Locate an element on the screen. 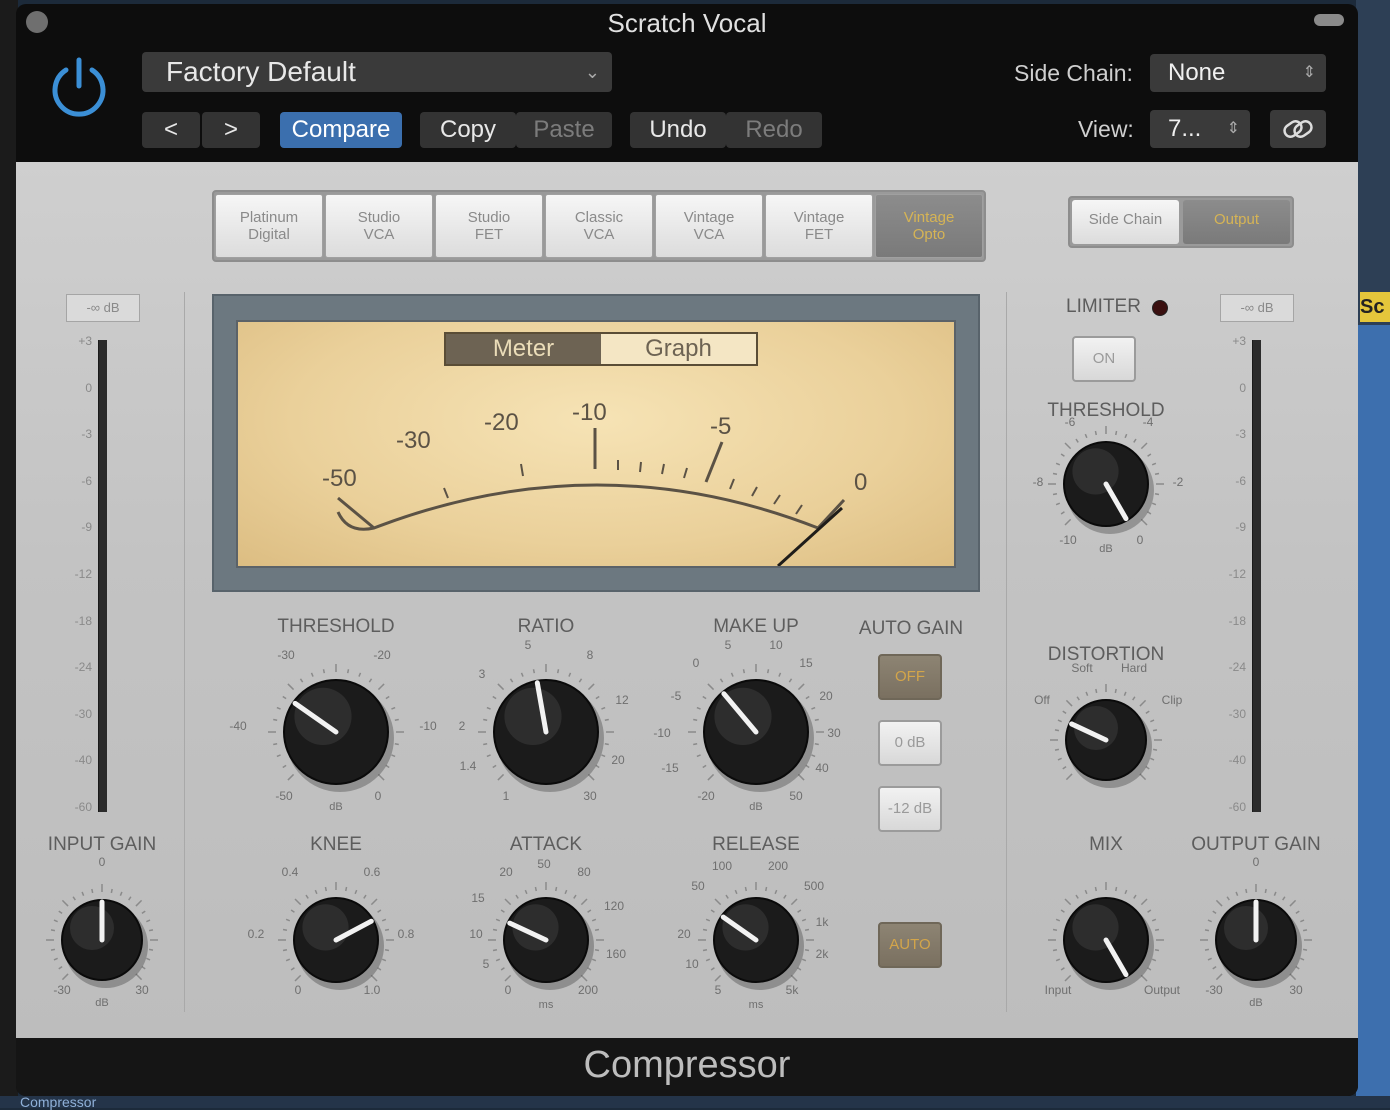  paste-button: Paste is located at coordinates (564, 130).